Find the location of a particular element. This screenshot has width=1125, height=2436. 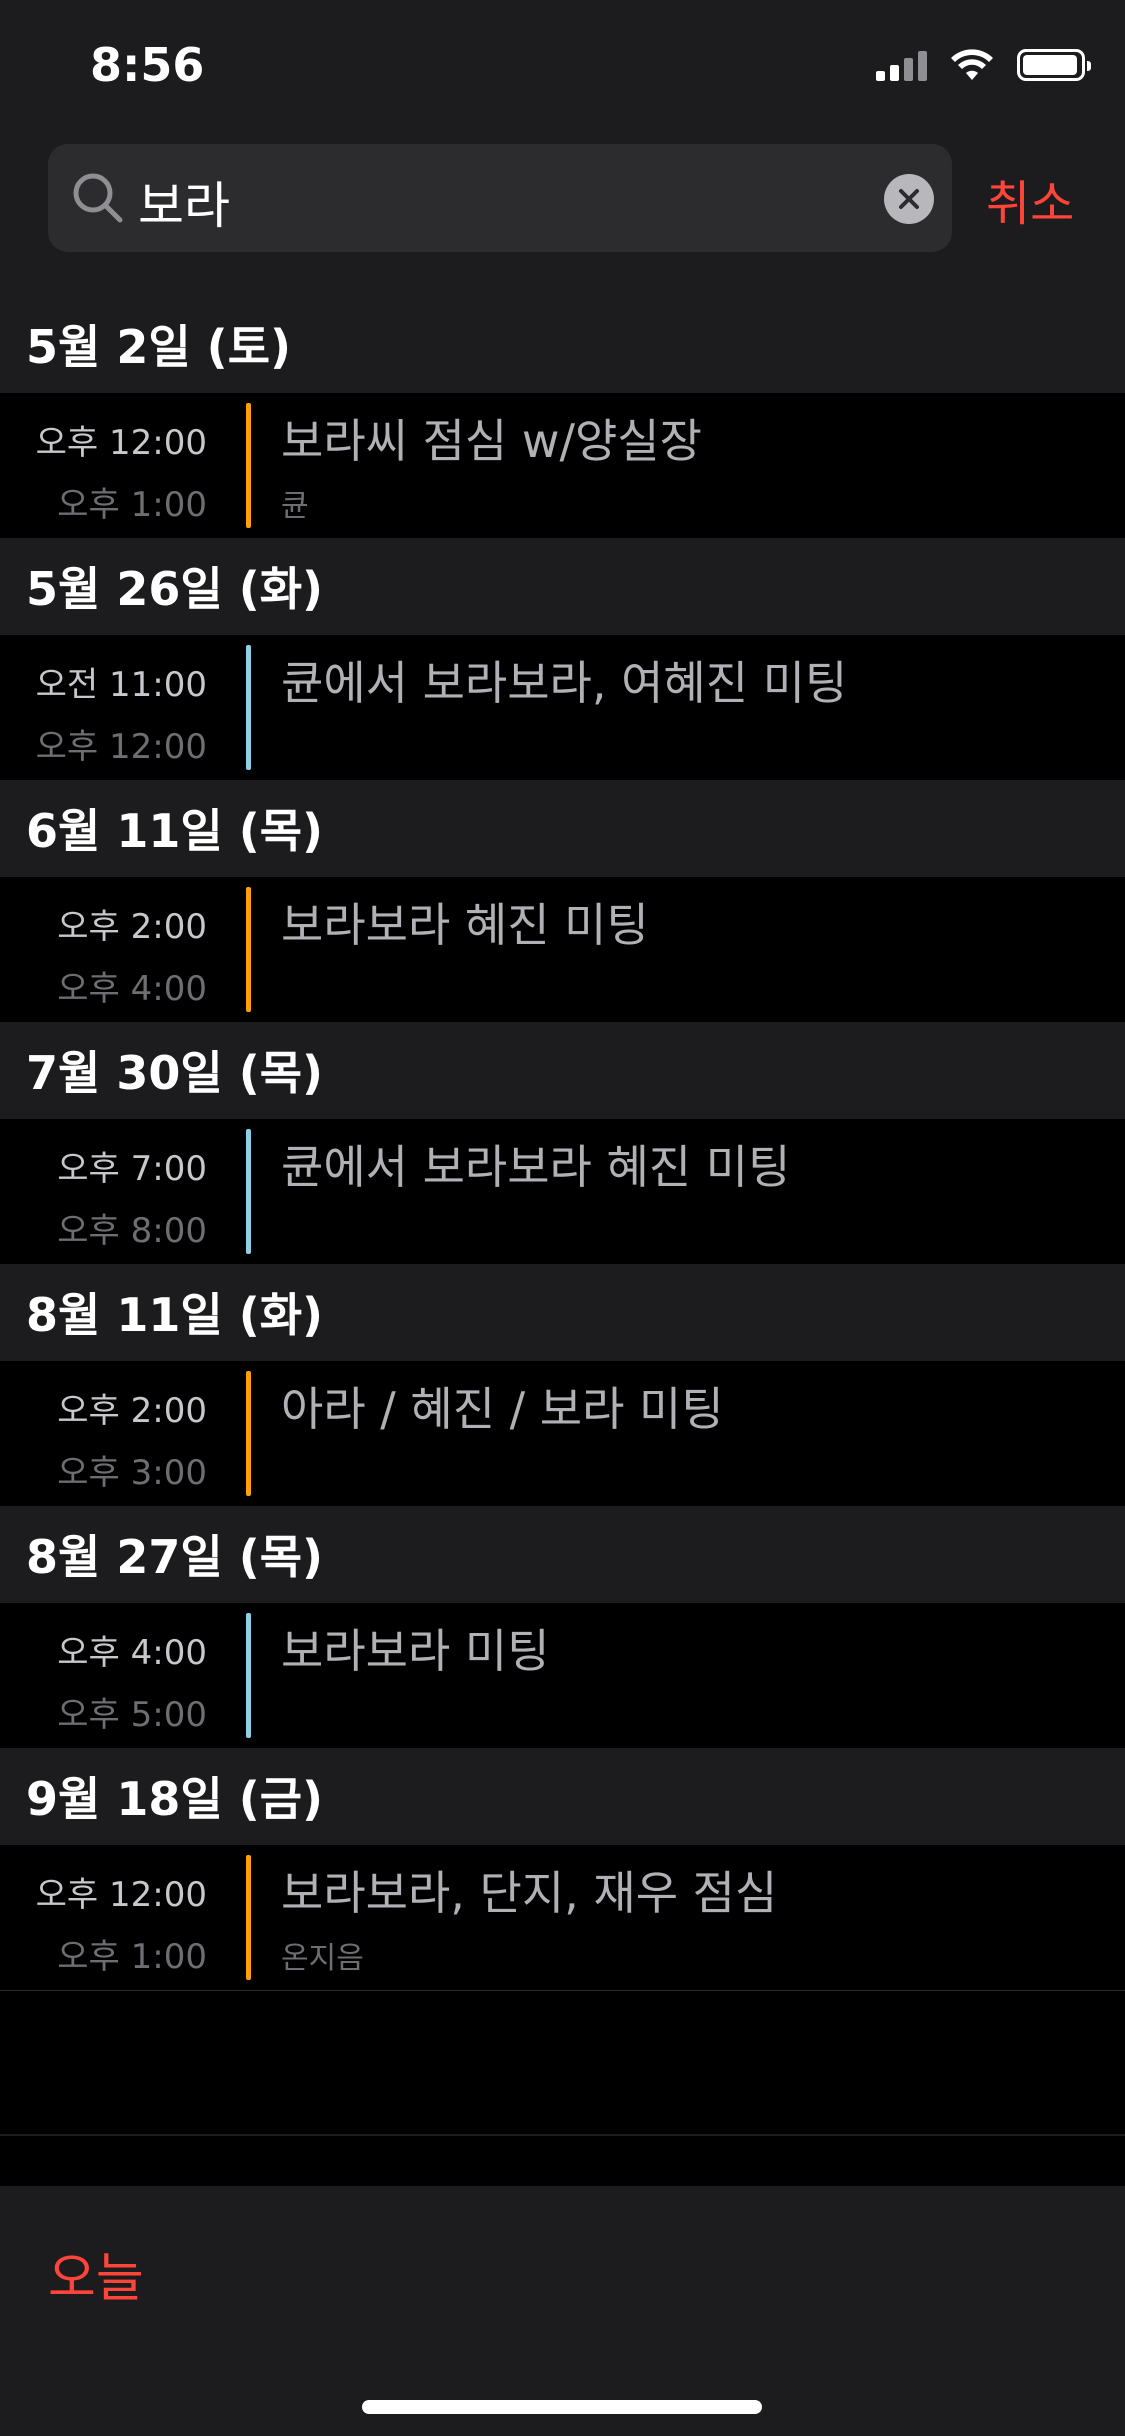

event-title: 보라보라 혜진 미팅 is located at coordinates (465, 925).